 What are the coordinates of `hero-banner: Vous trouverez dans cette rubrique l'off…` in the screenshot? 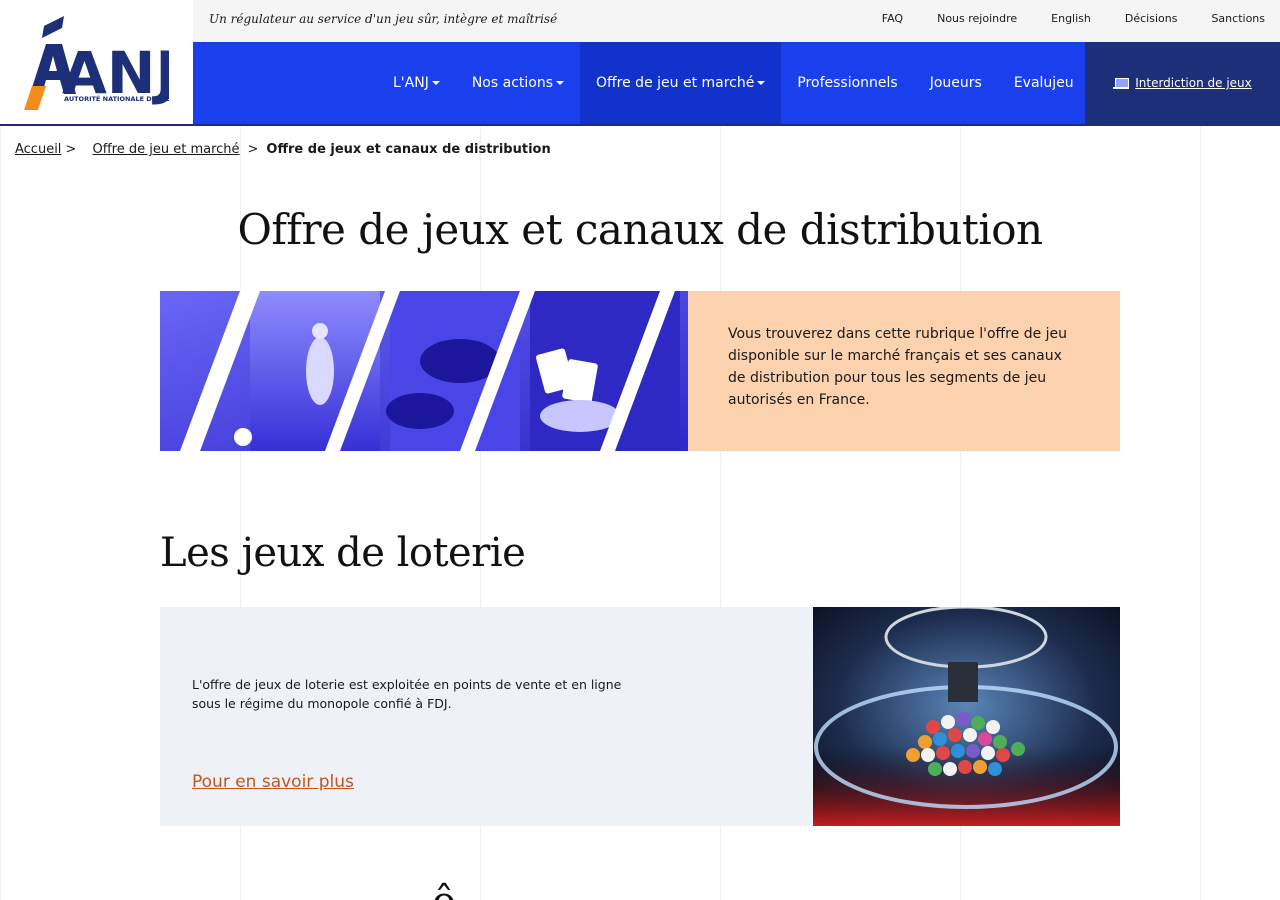 It's located at (640, 371).